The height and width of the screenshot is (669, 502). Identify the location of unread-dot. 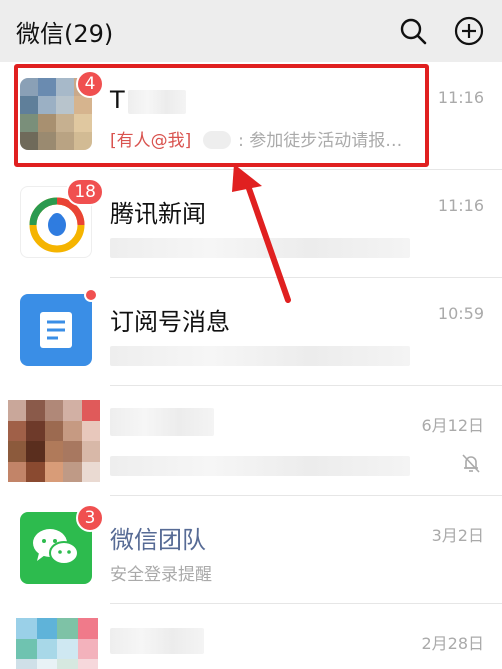
(91, 295).